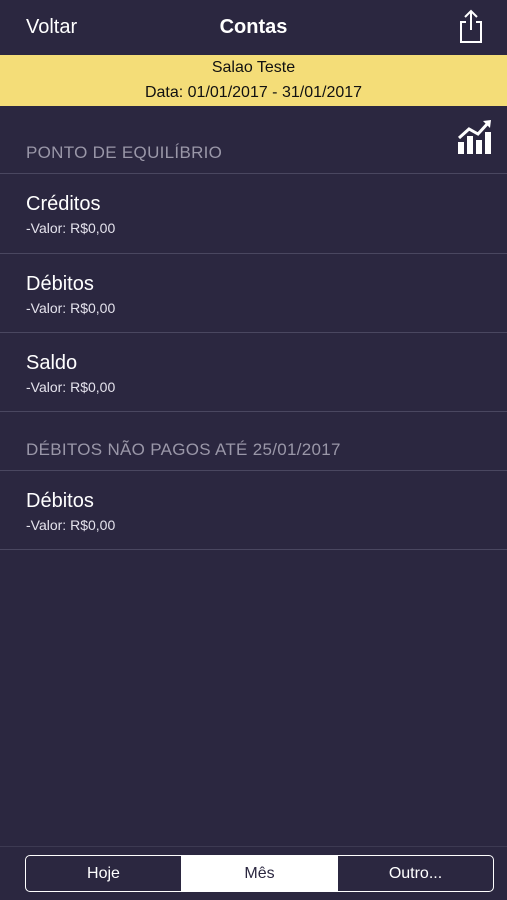 This screenshot has height=900, width=507. I want to click on account-name: Salao Teste, so click(253, 67).